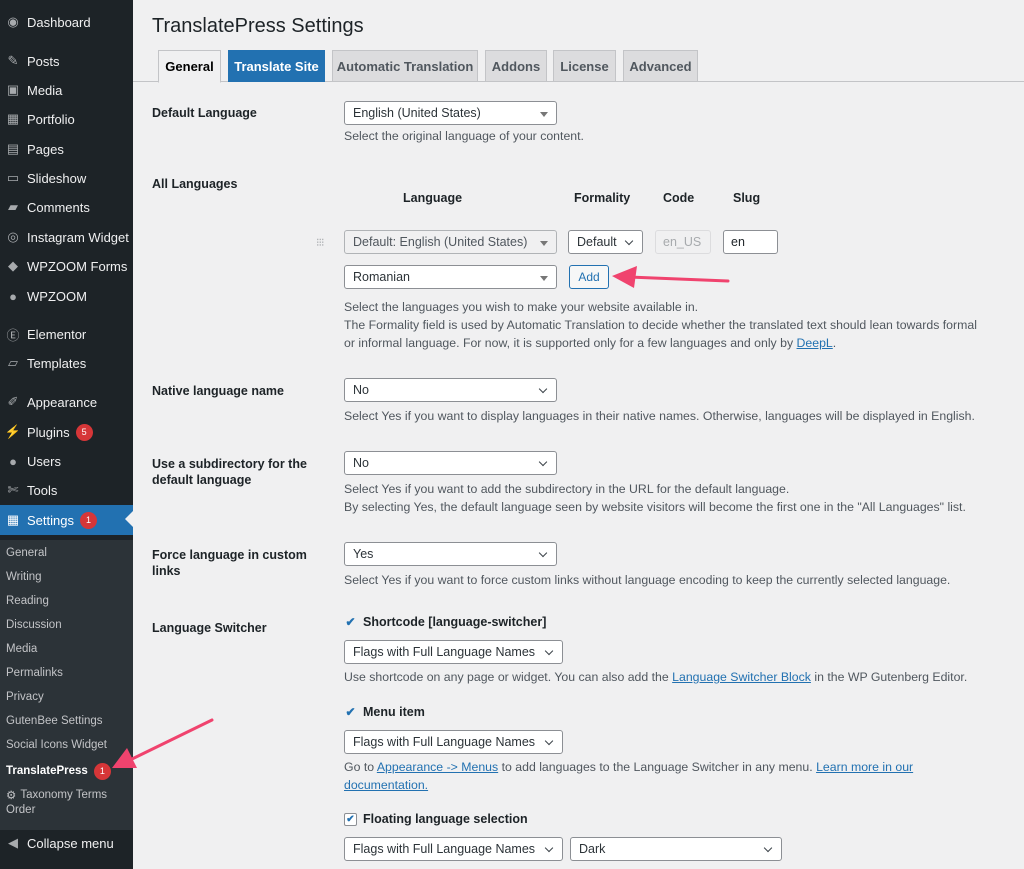 Image resolution: width=1024 pixels, height=869 pixels. I want to click on native-name-select: No, so click(450, 390).